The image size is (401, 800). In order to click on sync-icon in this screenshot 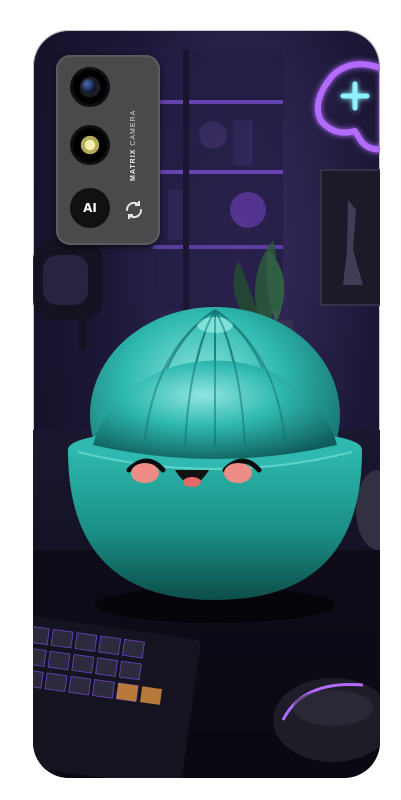, I will do `click(134, 210)`.